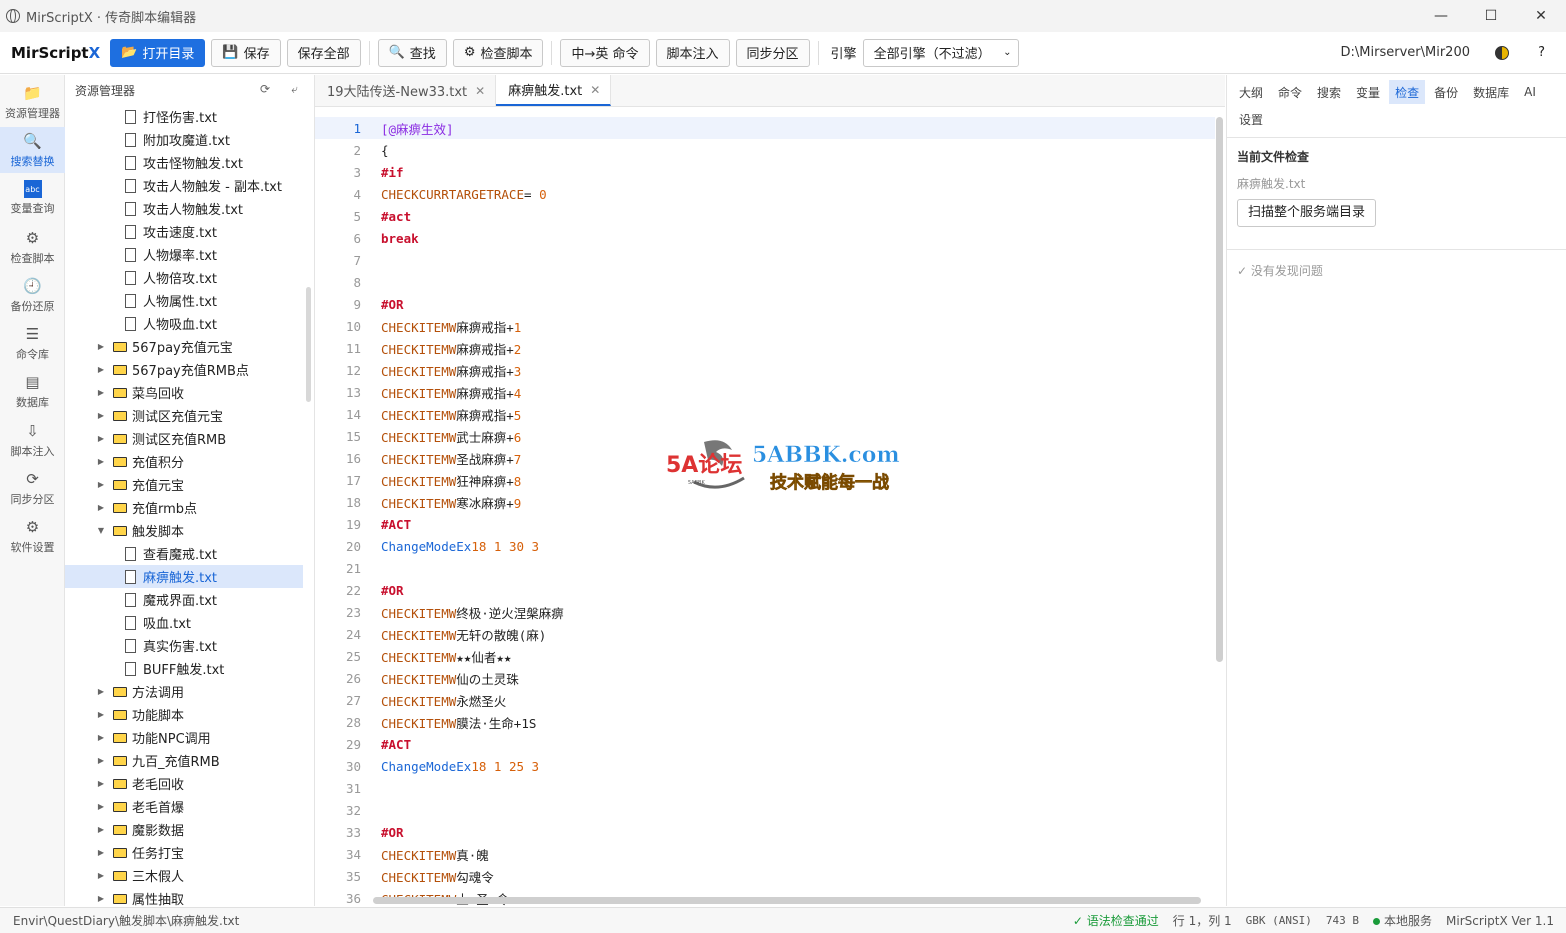  Describe the element at coordinates (184, 231) in the screenshot. I see `tree-file: 攻击速度.txt` at that location.